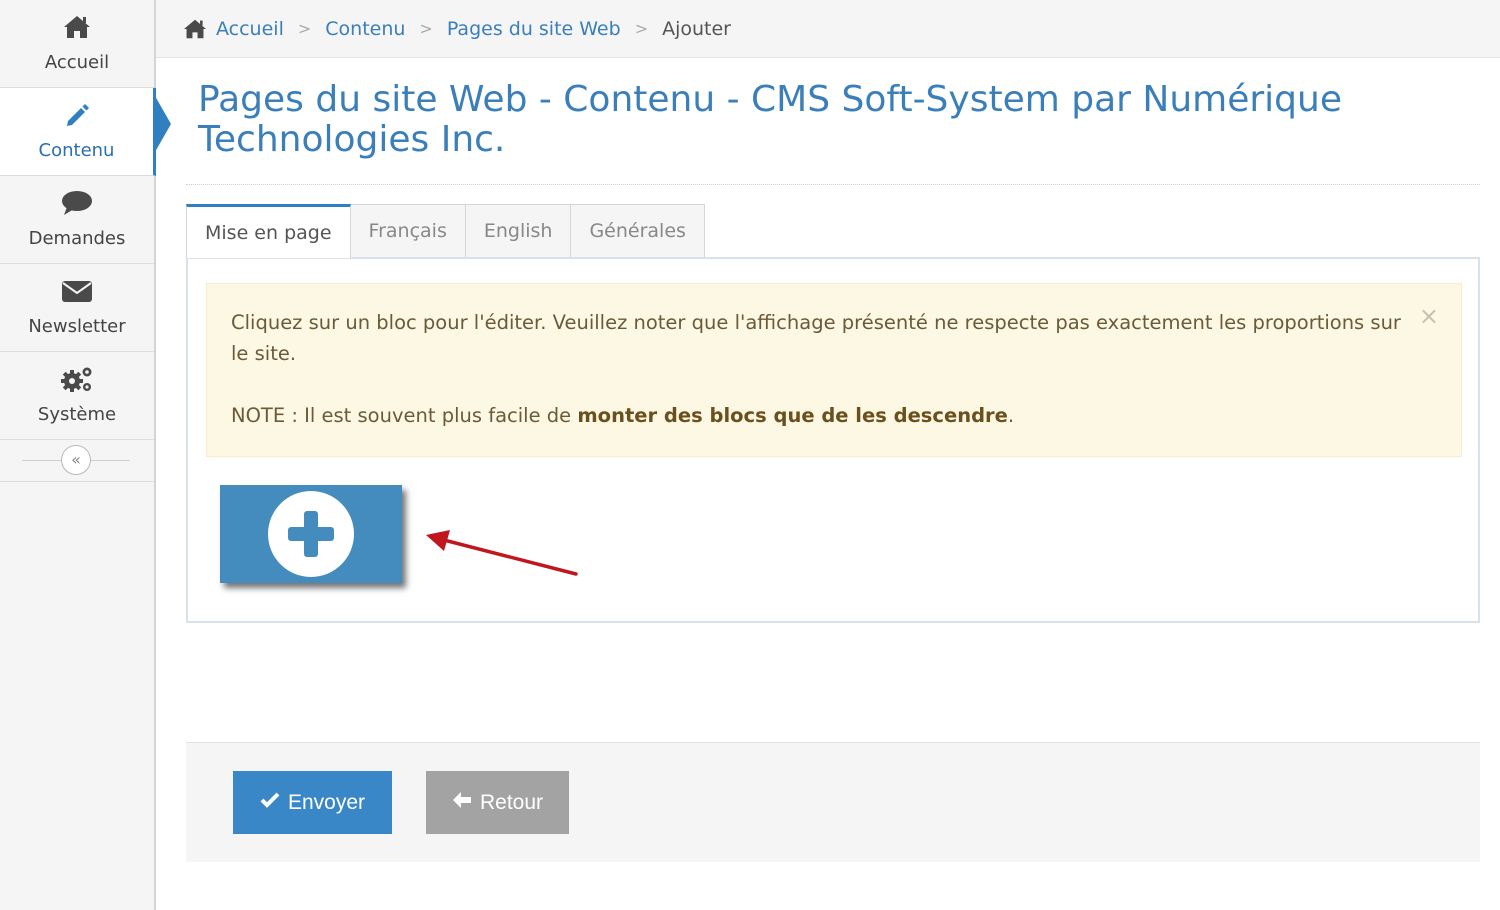 This screenshot has width=1500, height=910. What do you see at coordinates (77, 62) in the screenshot?
I see `sidebar-item-label: Accueil` at bounding box center [77, 62].